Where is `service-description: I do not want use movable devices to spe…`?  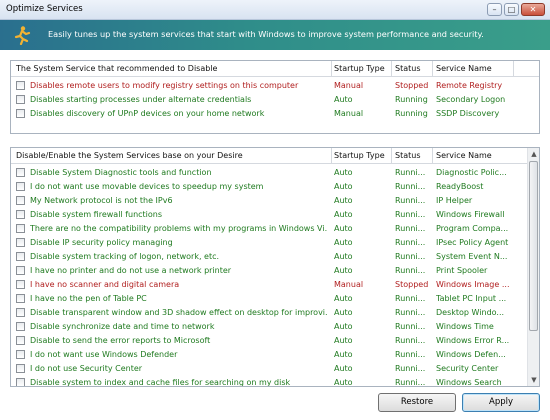
service-description: I do not want use movable devices to spe… is located at coordinates (147, 186).